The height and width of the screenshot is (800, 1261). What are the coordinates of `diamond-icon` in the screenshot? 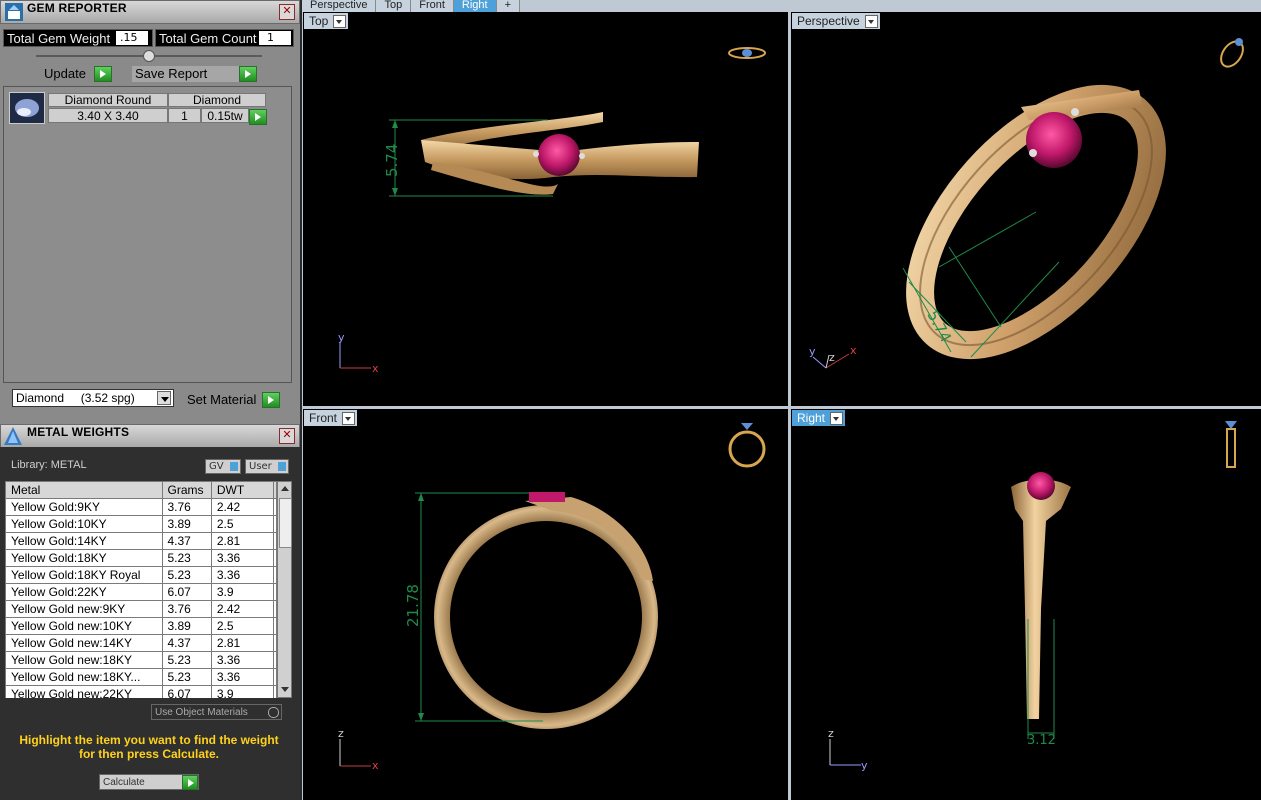 It's located at (27, 108).